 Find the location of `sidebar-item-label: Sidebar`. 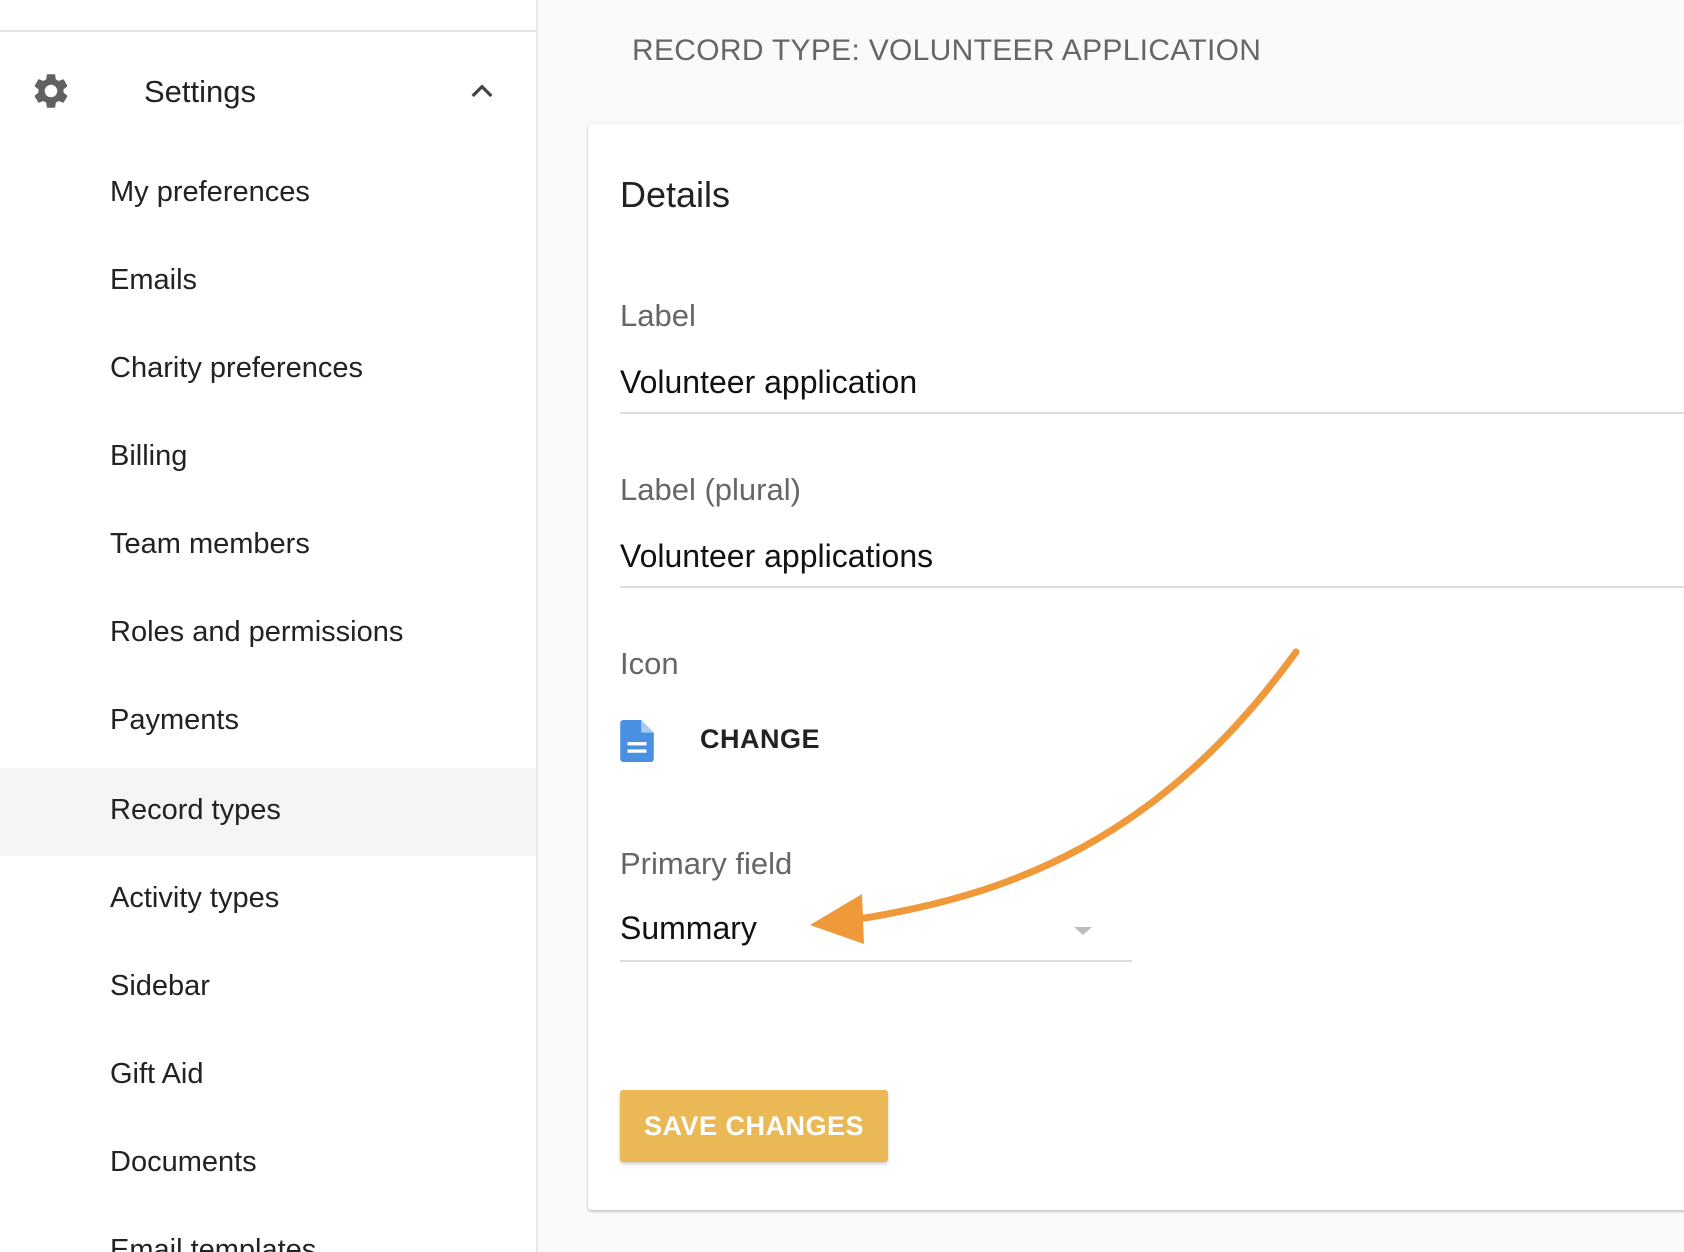

sidebar-item-label: Sidebar is located at coordinates (160, 986).